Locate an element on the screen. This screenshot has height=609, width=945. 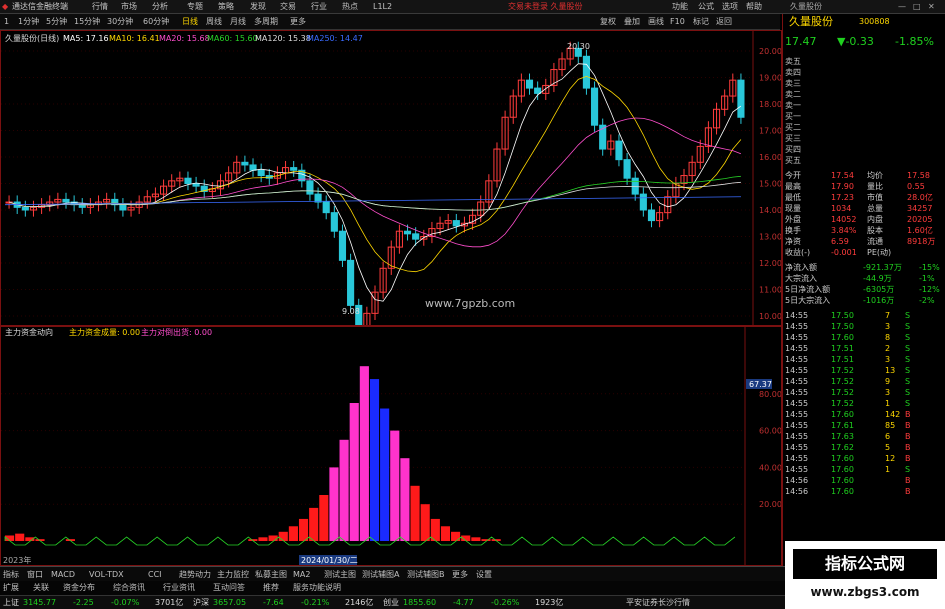
info-tab: 综合资讯 is located at coordinates (129, 588).